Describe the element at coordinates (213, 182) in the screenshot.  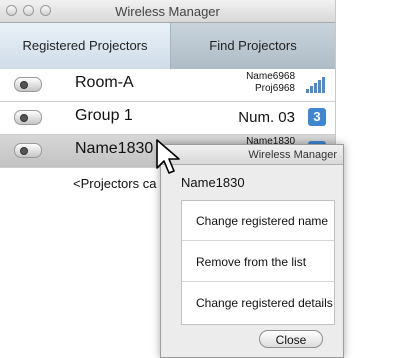
I see `popup-projector-name: Name1830` at that location.